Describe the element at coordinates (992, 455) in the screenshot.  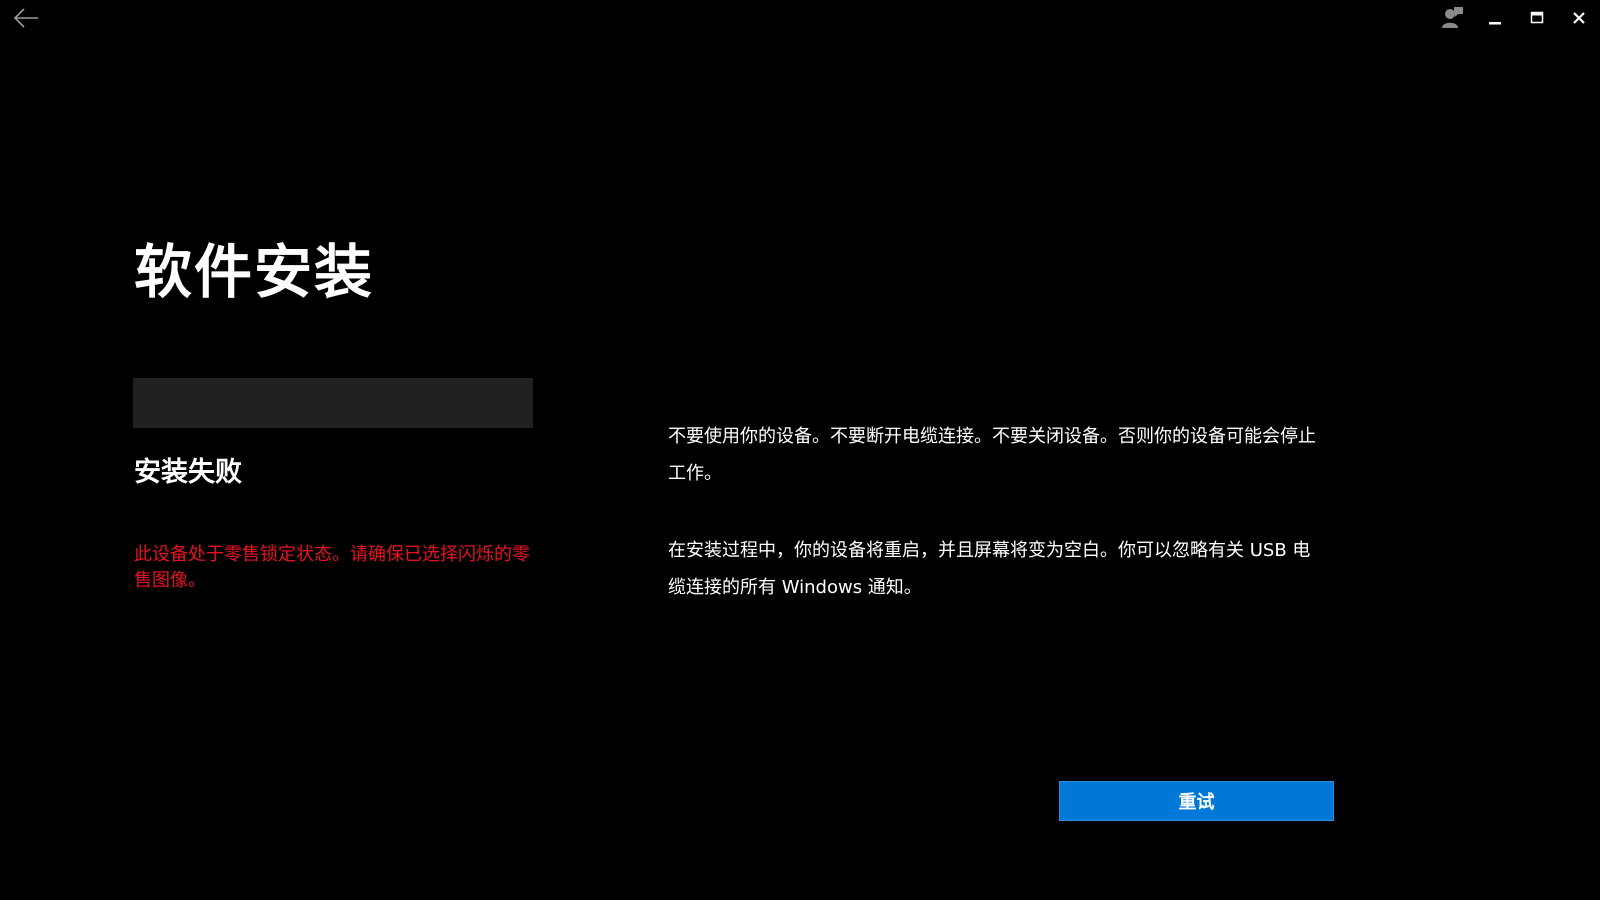
I see `info-paragraph-warning: 不要使用你的设备。不要断开电缆连接。不要关闭设备。否则你的设备可能会停止工作。` at that location.